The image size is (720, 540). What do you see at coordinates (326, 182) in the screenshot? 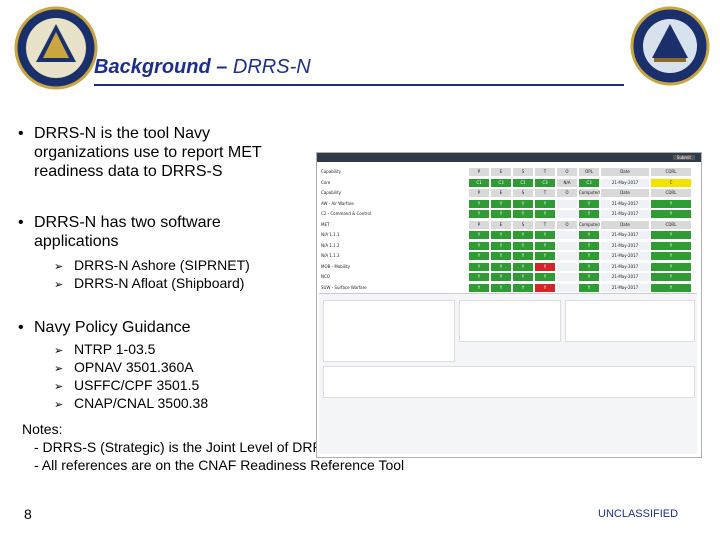
I see `row-label: Core` at bounding box center [326, 182].